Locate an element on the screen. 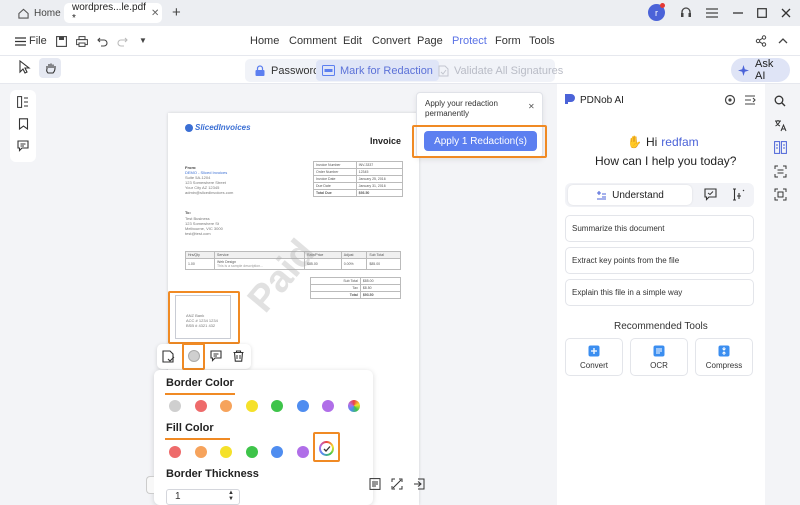 The height and width of the screenshot is (505, 800). menu-edit: Edit is located at coordinates (352, 41).